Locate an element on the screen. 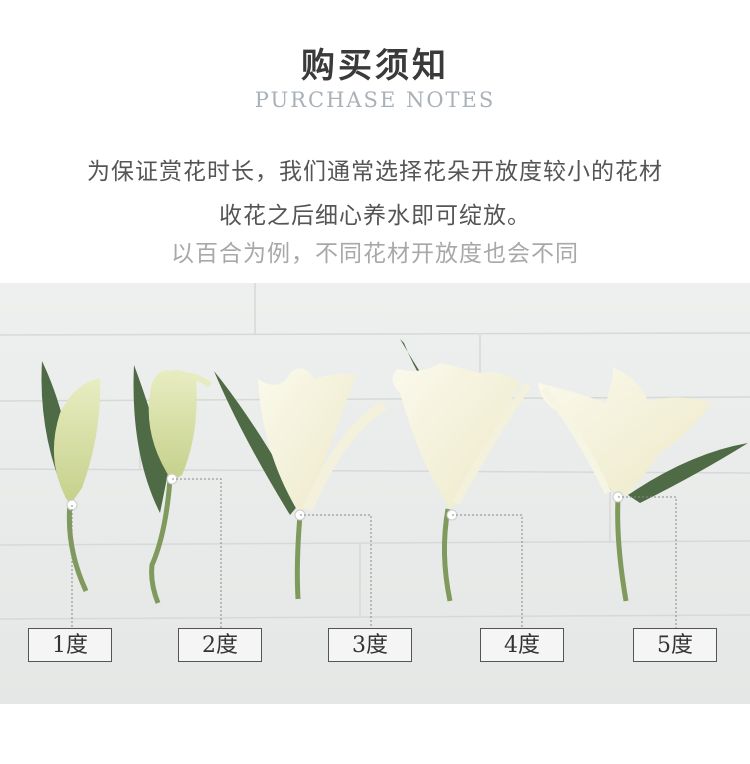 The image size is (750, 764). page-subtitle: PURCHASE NOTES is located at coordinates (375, 100).